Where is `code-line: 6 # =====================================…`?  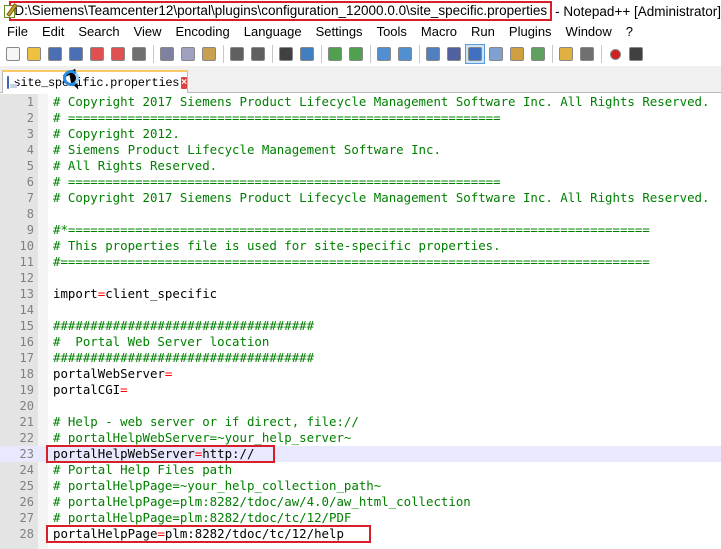
code-line: 6 # =====================================… is located at coordinates (360, 182).